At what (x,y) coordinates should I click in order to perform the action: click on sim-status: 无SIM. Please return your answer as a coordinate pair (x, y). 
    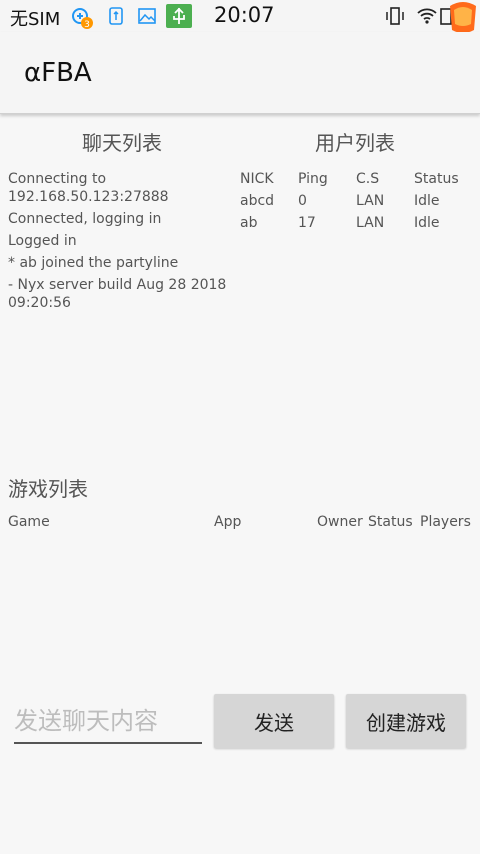
    Looking at the image, I should click on (35, 19).